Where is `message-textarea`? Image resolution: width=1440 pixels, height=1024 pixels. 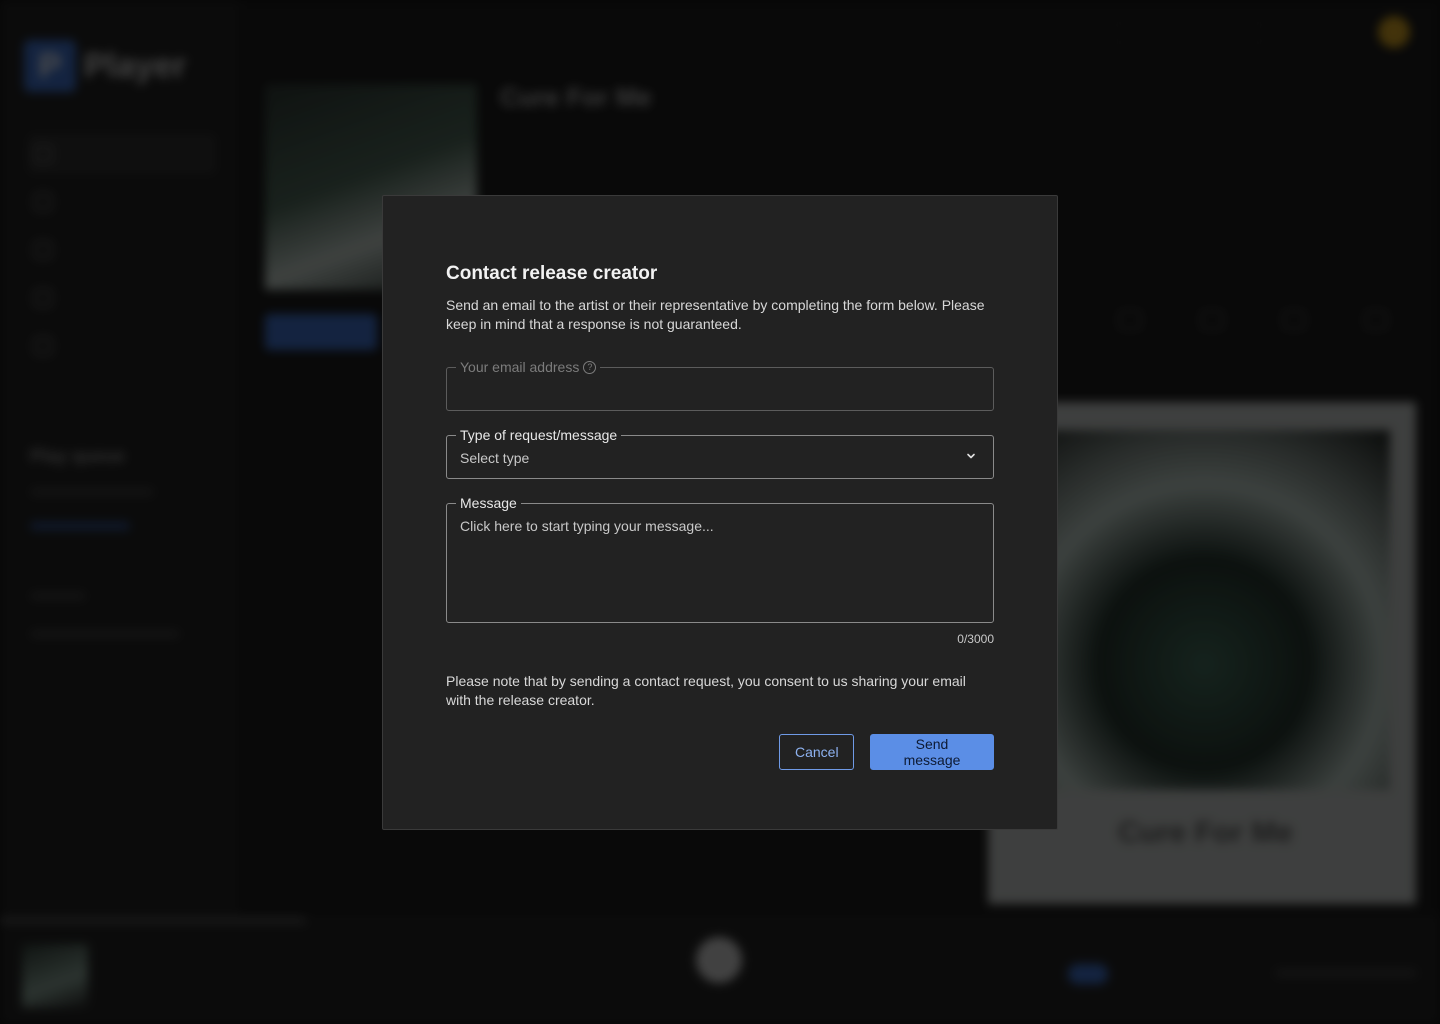 message-textarea is located at coordinates (720, 563).